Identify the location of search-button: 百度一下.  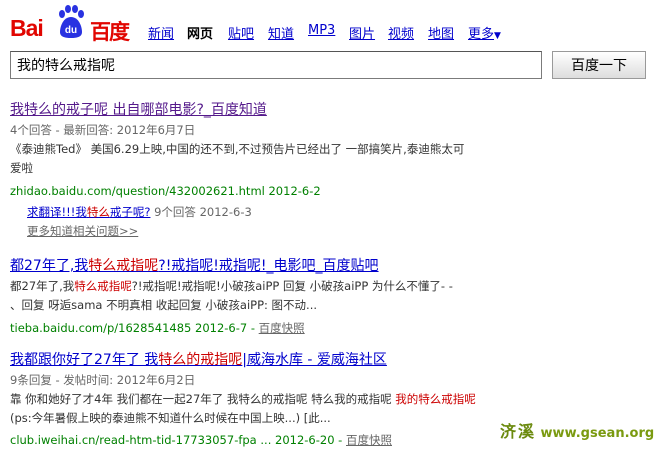
(599, 65).